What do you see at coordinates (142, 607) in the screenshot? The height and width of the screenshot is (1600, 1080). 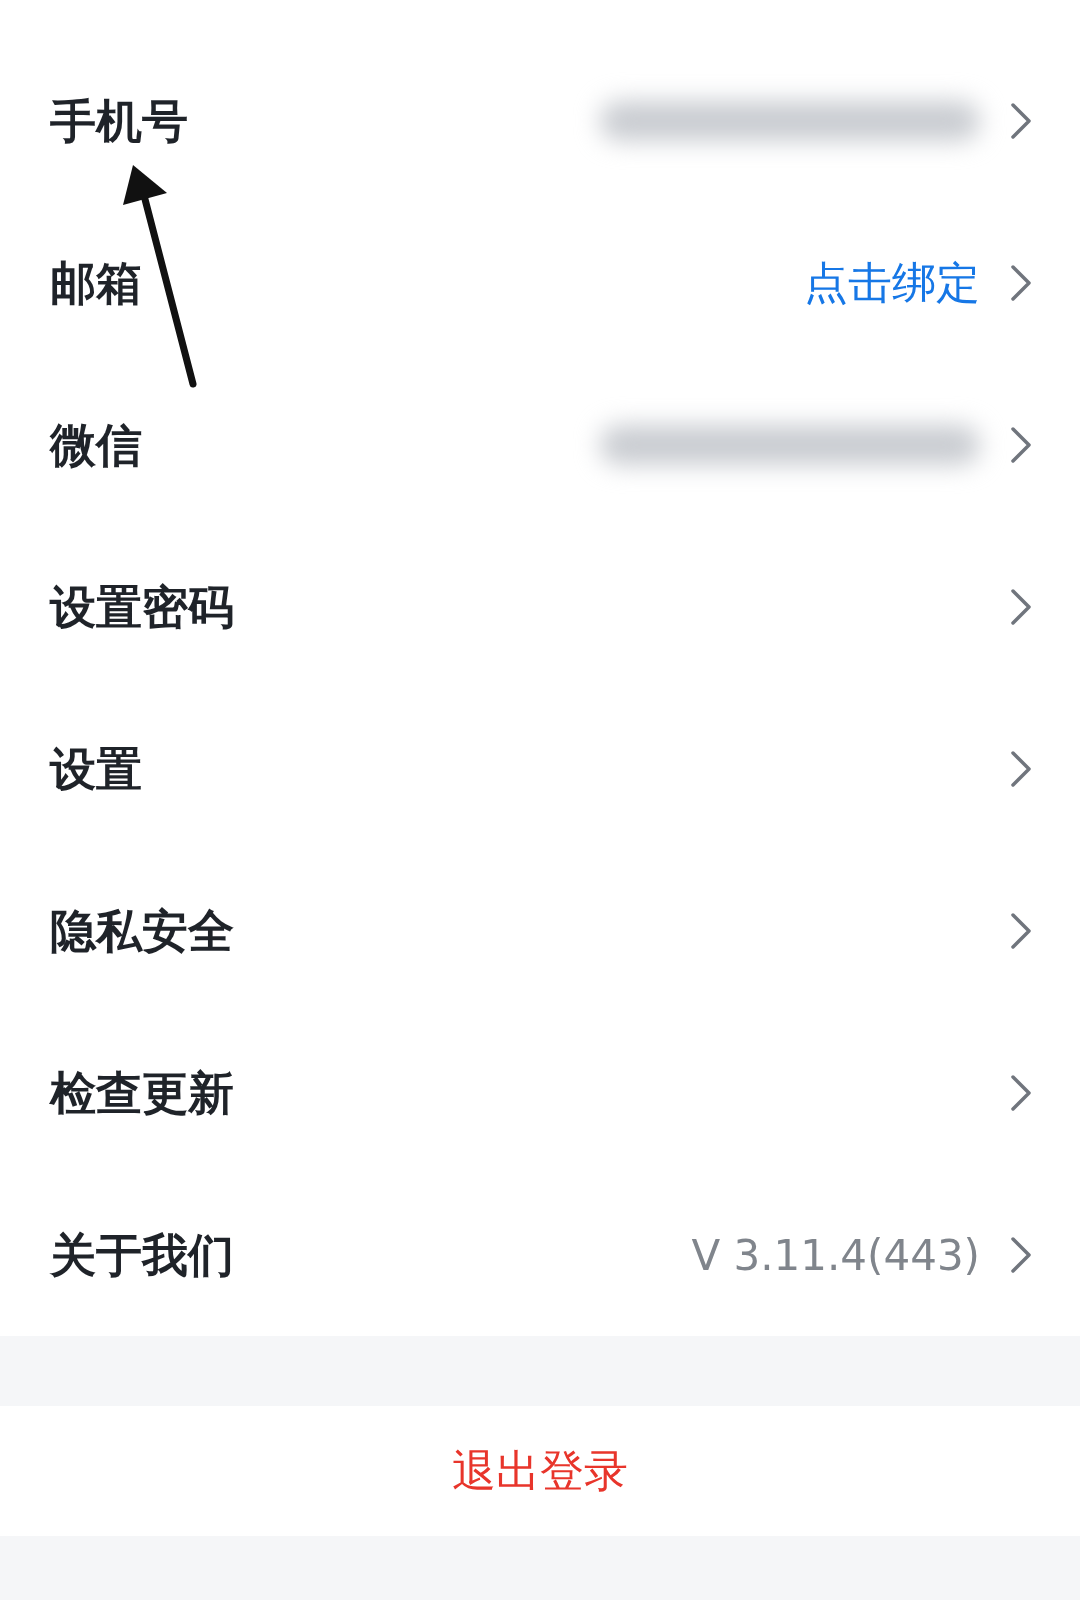 I see `row-label: 设置密码` at bounding box center [142, 607].